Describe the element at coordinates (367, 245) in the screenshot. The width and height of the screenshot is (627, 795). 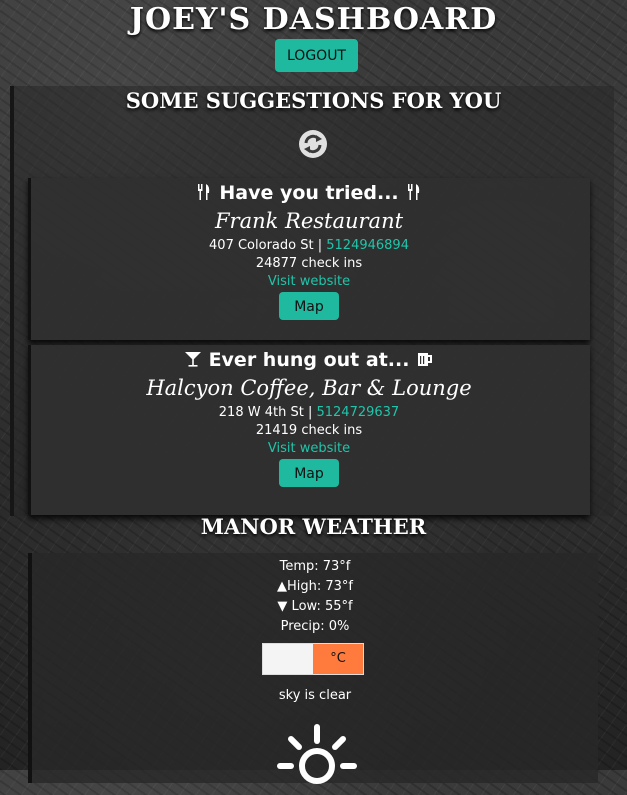
I see `venue-phone-link: 5124946894` at that location.